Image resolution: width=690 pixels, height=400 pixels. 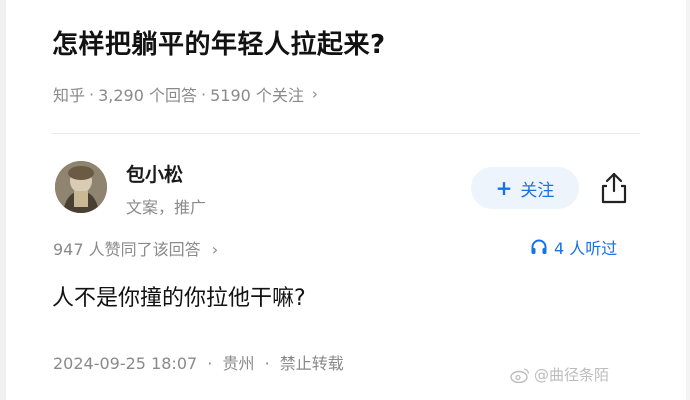 I want to click on answer-date: 2024-09-25 18:07, so click(x=125, y=363).